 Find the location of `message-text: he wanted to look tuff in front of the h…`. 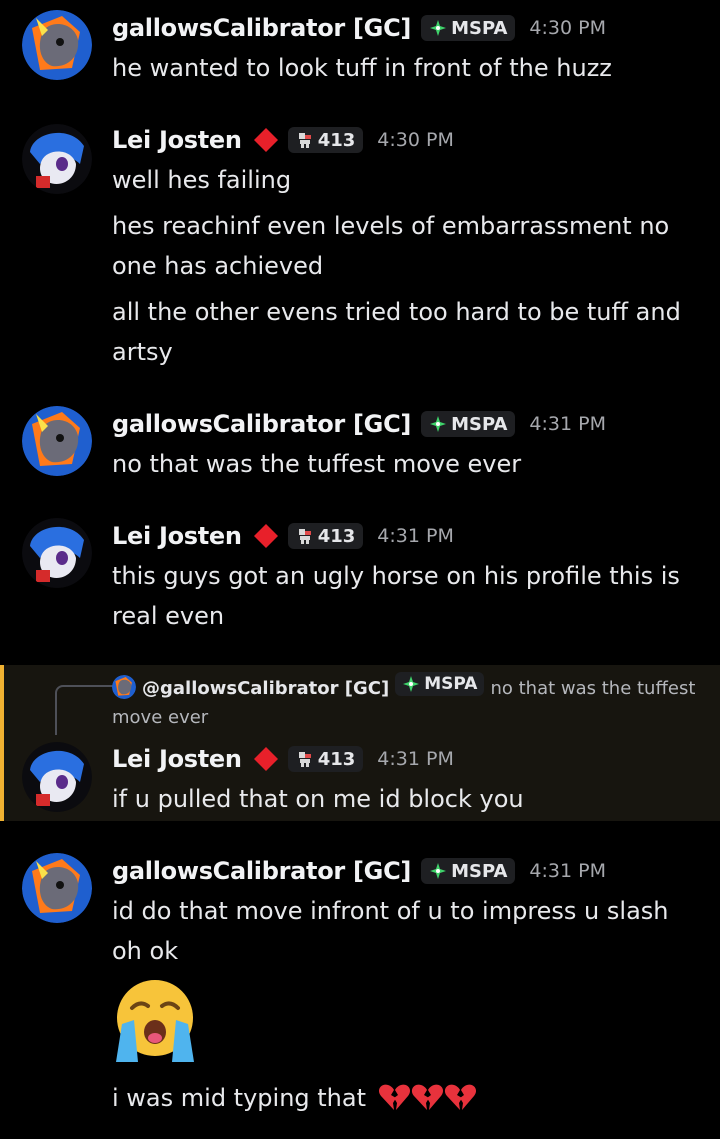

message-text: he wanted to look tuff in front of the h… is located at coordinates (362, 68).